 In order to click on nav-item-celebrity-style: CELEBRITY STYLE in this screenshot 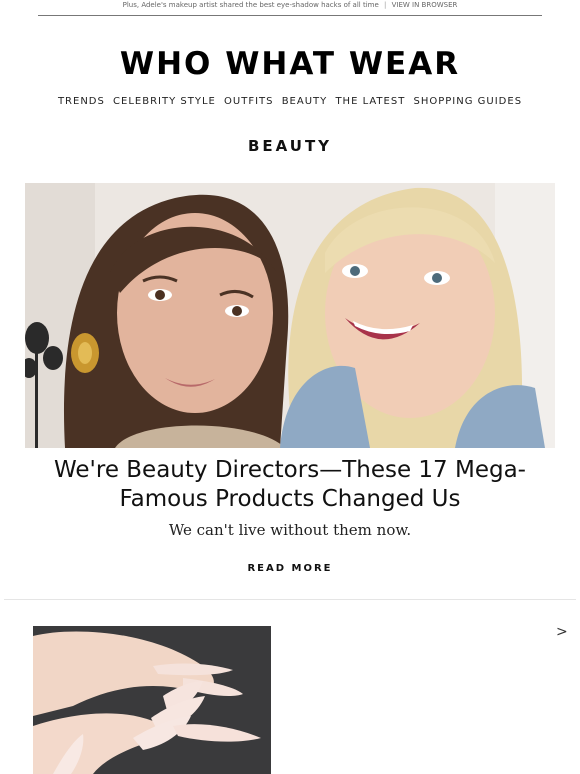, I will do `click(164, 101)`.